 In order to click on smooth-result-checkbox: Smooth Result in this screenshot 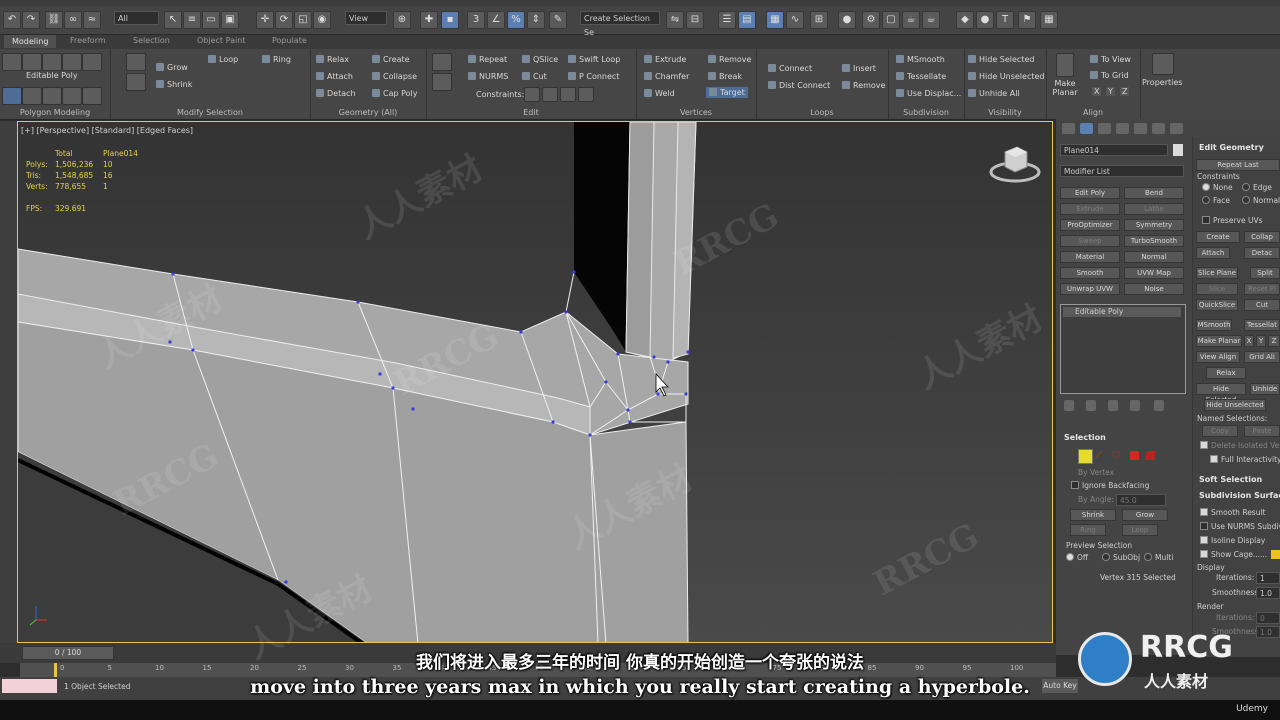, I will do `click(1233, 512)`.